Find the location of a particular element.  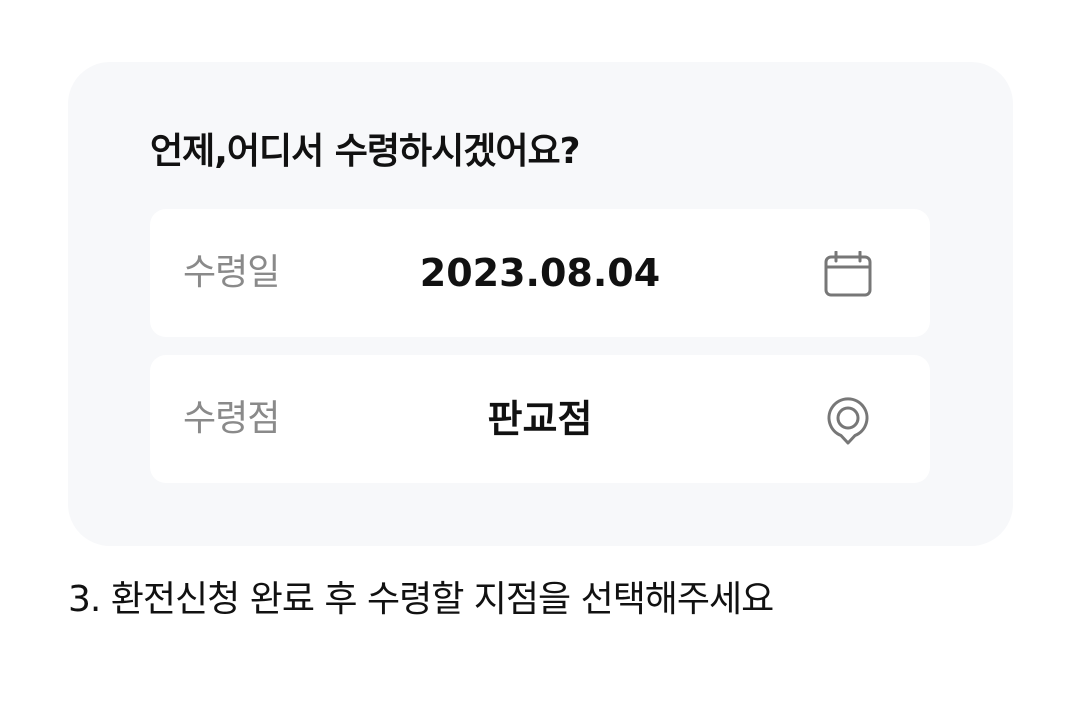

pickup-branch-value: 판교점 is located at coordinates (540, 419).